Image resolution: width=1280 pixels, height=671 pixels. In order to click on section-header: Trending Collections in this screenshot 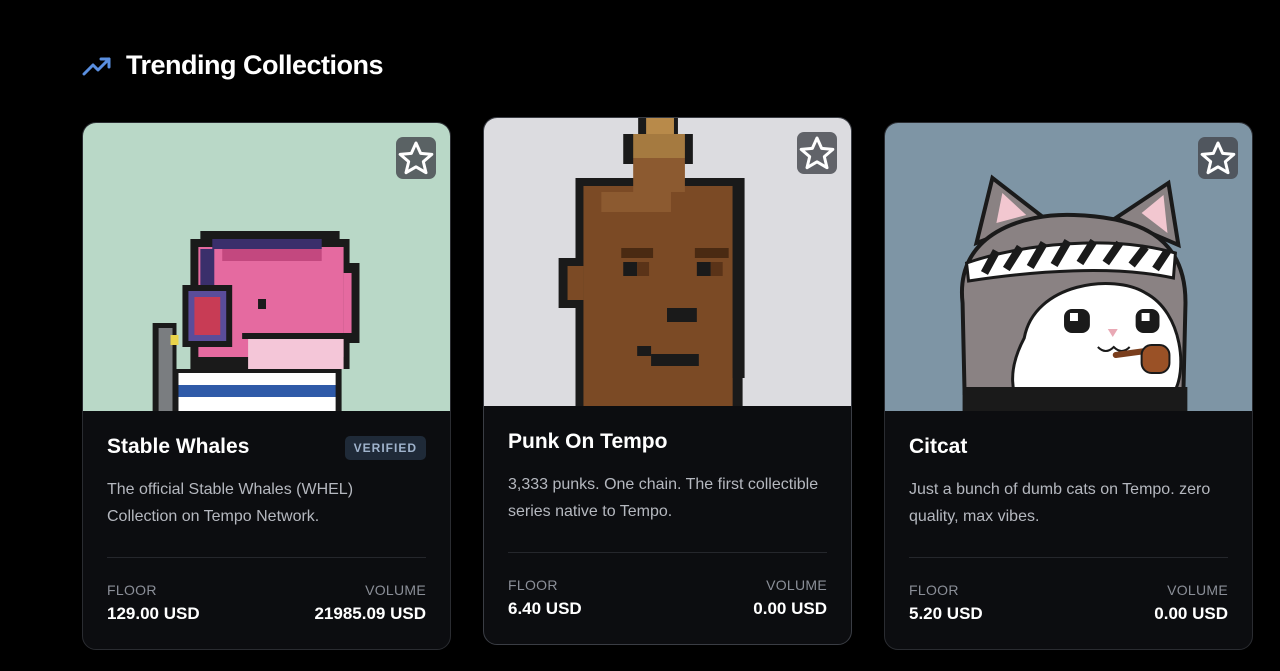, I will do `click(233, 65)`.